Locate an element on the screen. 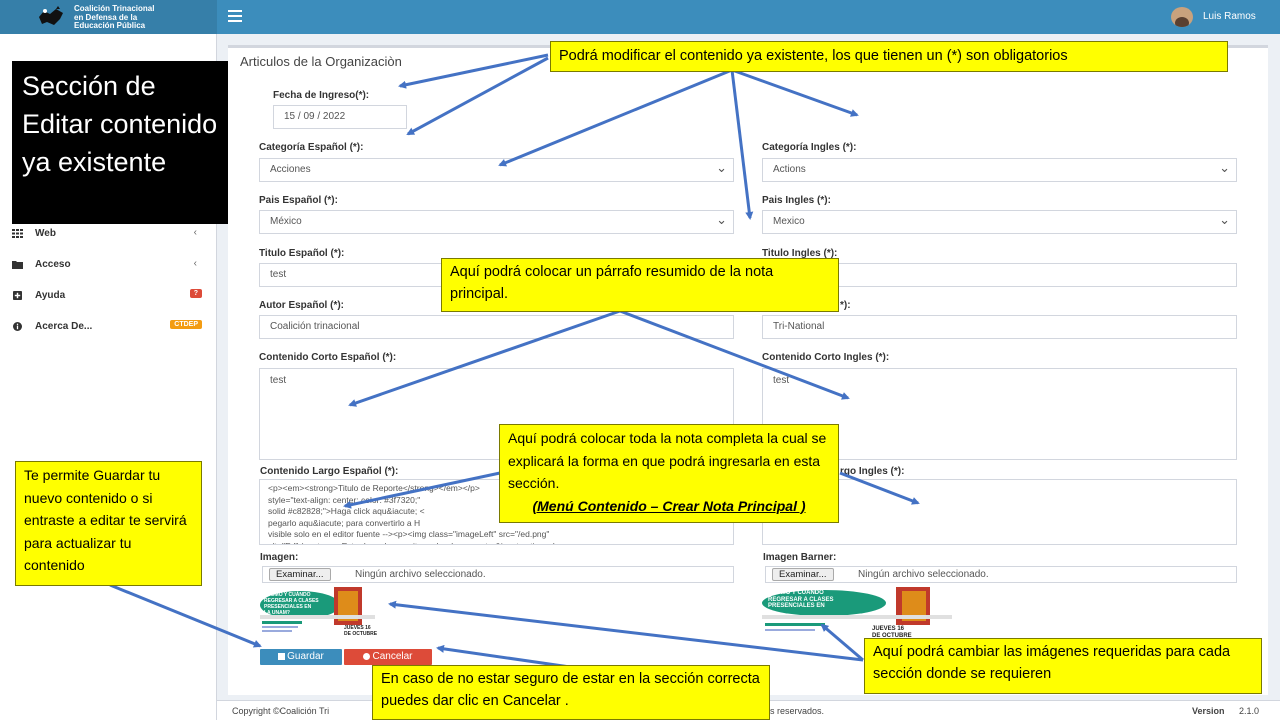 The image size is (1280, 720). categoria-es-select: Acciones is located at coordinates (496, 170).